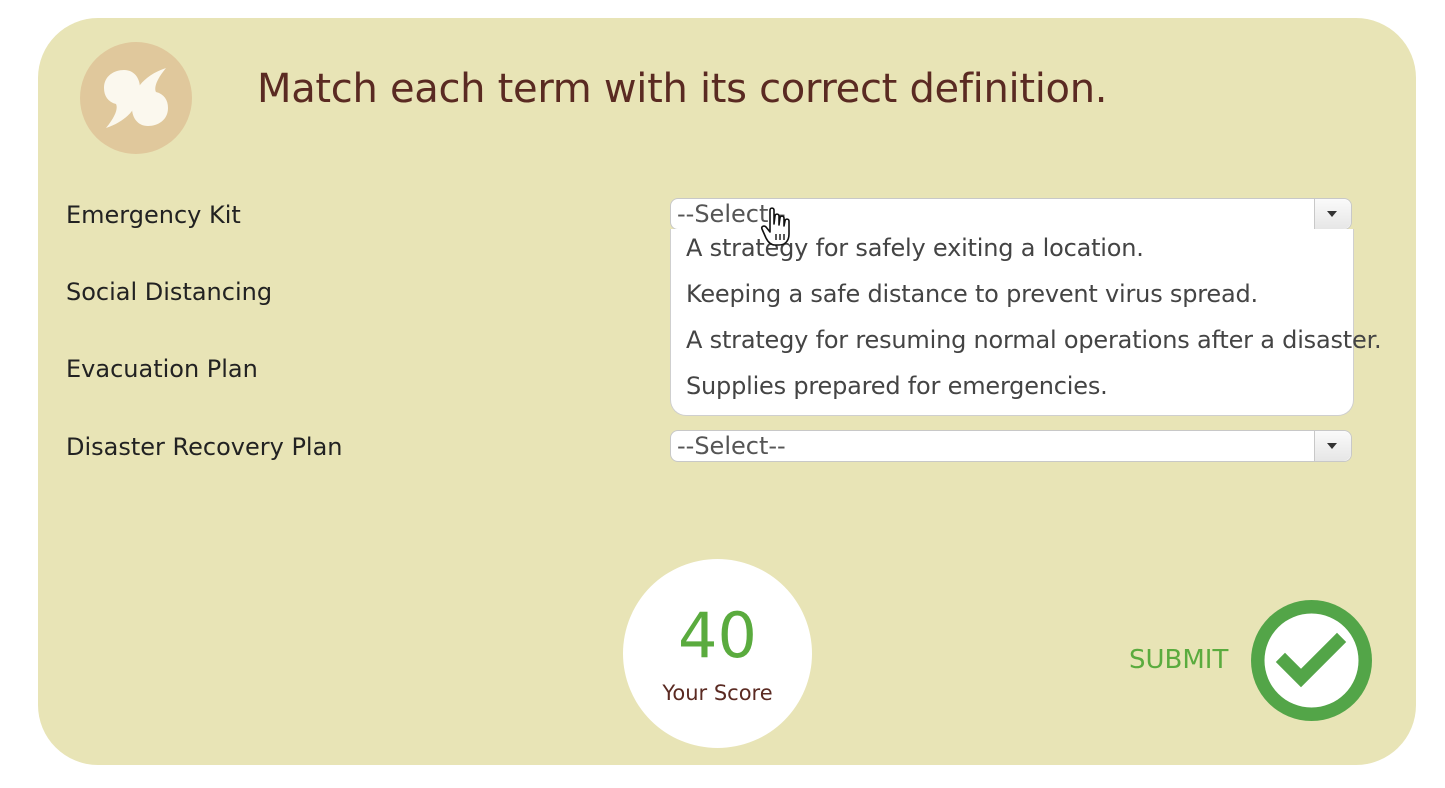 The height and width of the screenshot is (788, 1445). What do you see at coordinates (1311, 660) in the screenshot?
I see `checkmark-icon` at bounding box center [1311, 660].